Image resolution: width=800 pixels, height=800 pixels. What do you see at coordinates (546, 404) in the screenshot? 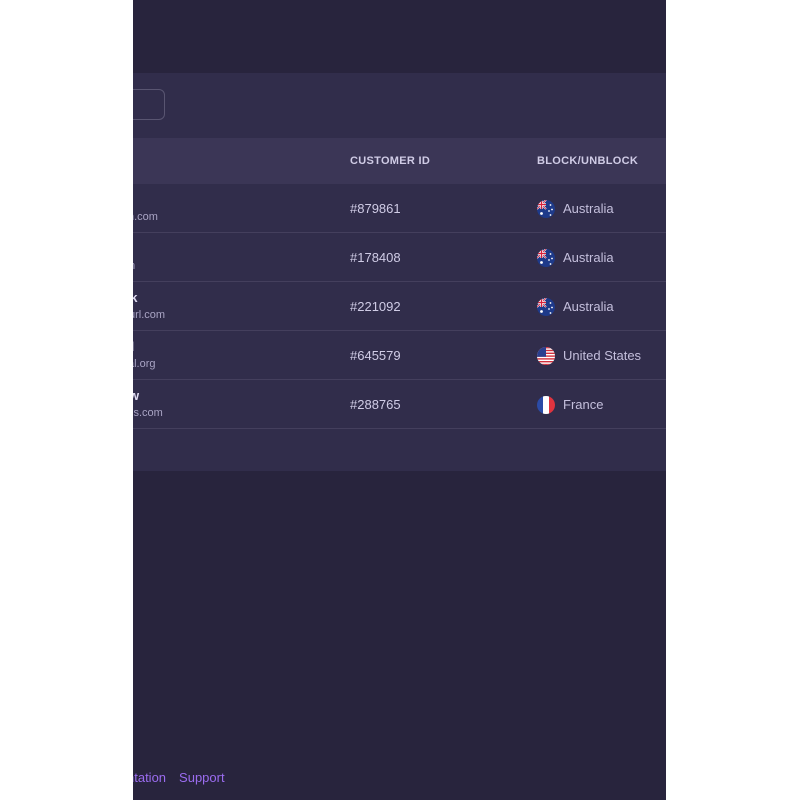
I see `france-flag-icon` at bounding box center [546, 404].